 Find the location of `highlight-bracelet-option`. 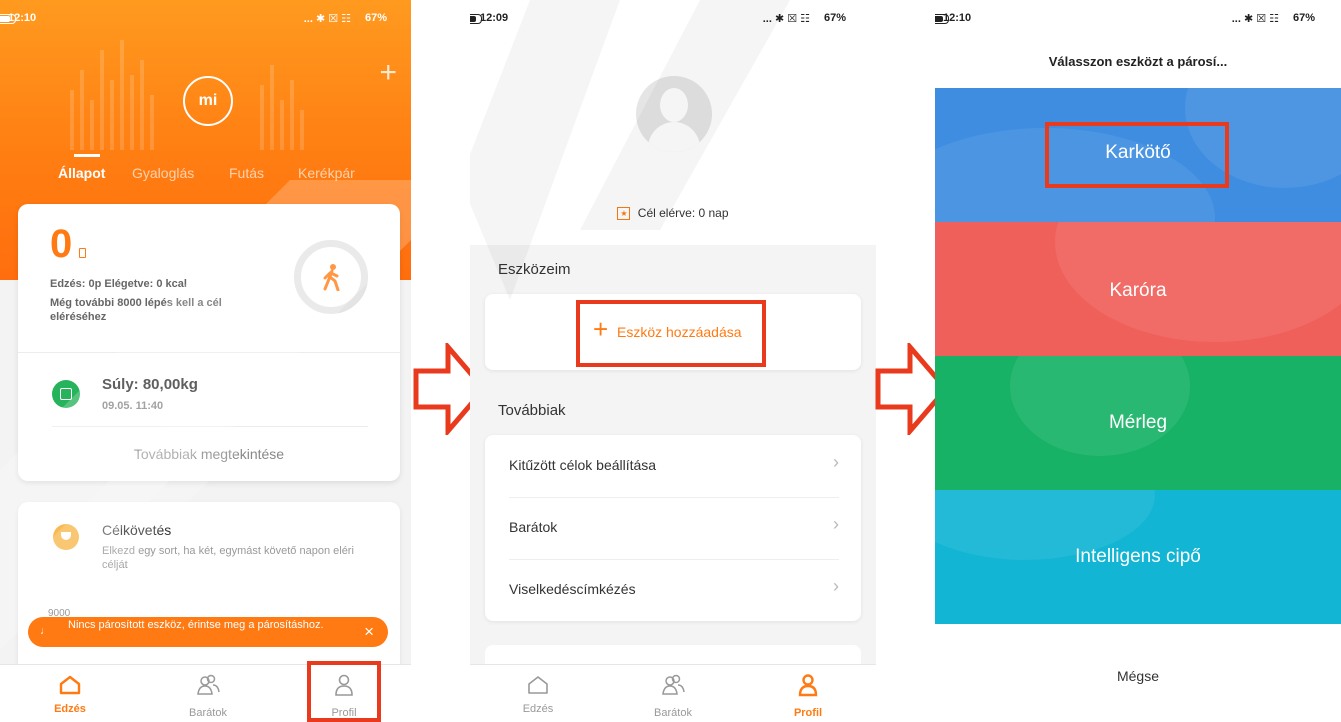

highlight-bracelet-option is located at coordinates (1137, 155).